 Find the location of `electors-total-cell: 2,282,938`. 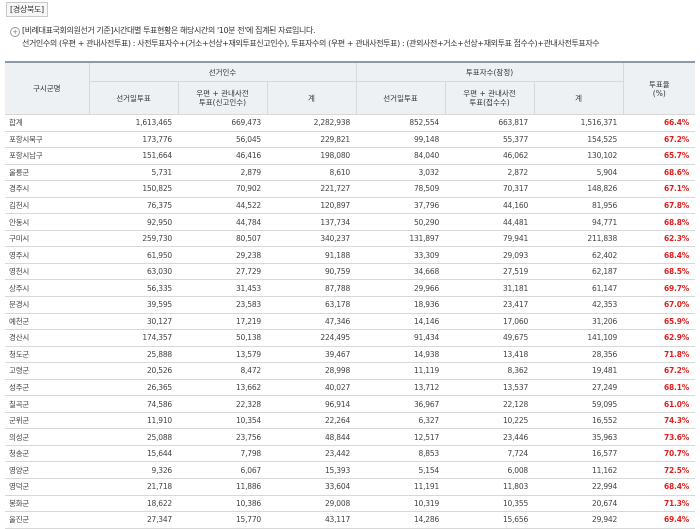

electors-total-cell: 2,282,938 is located at coordinates (312, 123).